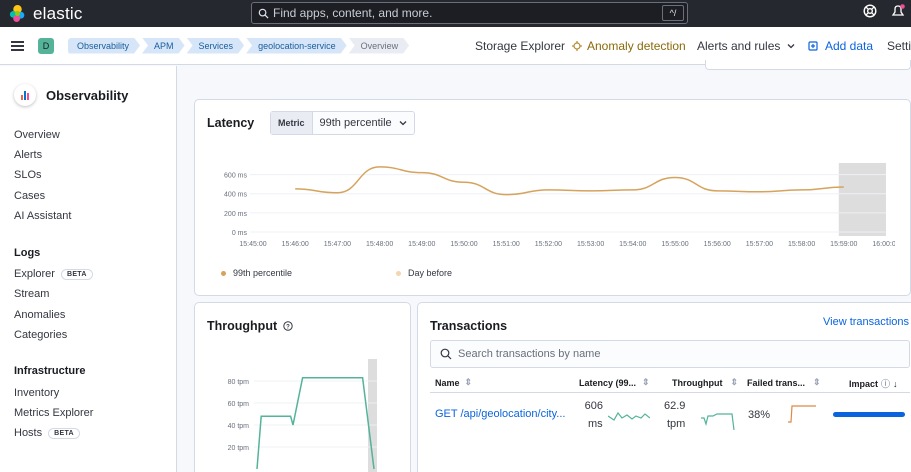  I want to click on column-header-name: Name ⇕, so click(453, 382).